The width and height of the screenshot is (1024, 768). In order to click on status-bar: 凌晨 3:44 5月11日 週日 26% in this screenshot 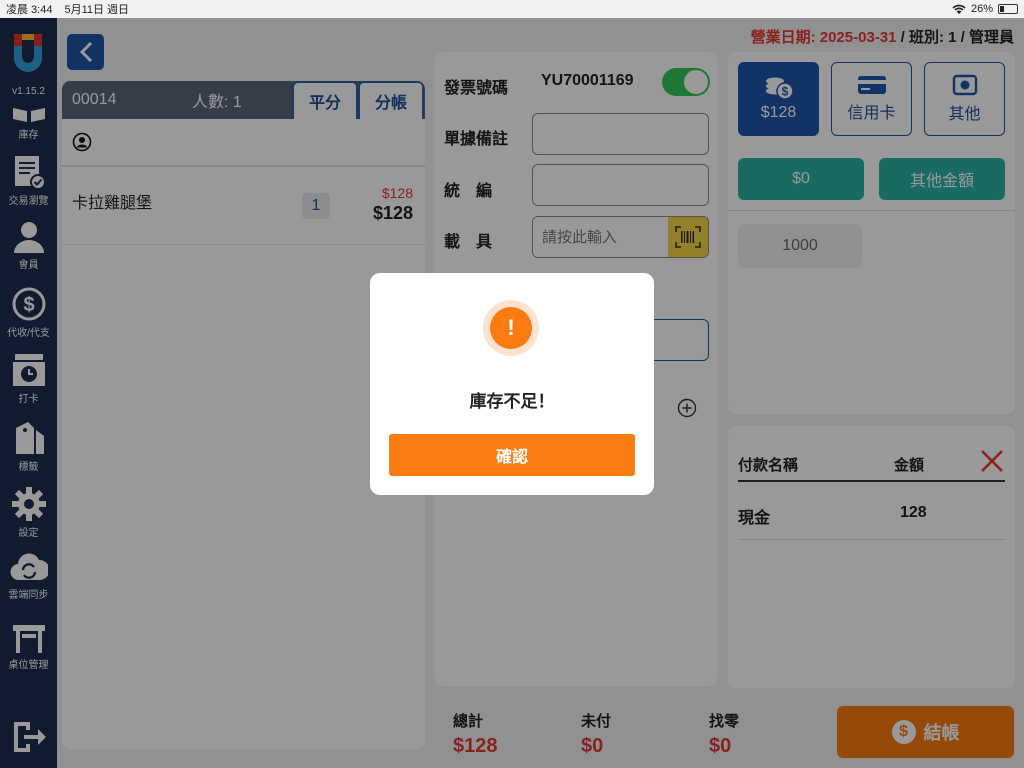, I will do `click(512, 9)`.